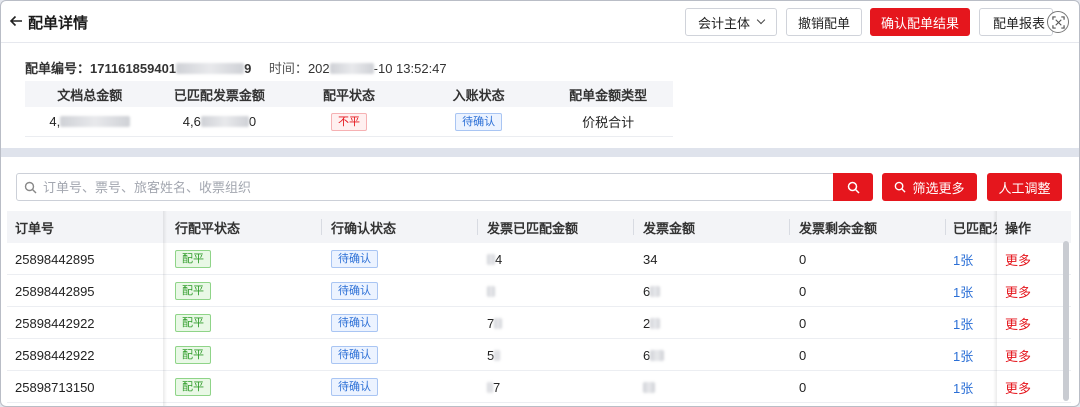 The image size is (1080, 407). I want to click on summary-matched-total: 4,6 0, so click(220, 121).